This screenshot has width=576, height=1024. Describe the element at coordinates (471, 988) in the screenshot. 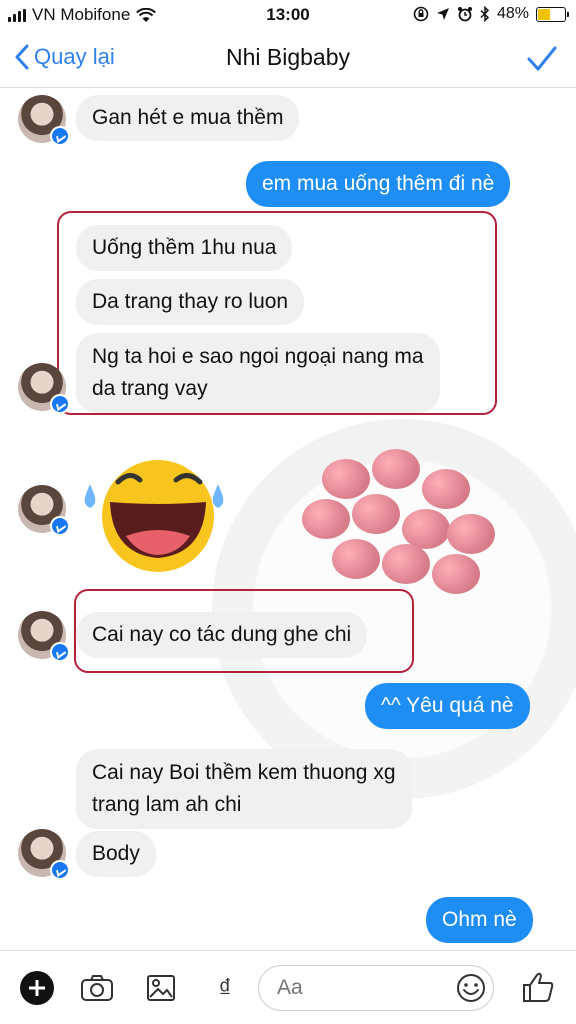

I see `smile-icon` at that location.